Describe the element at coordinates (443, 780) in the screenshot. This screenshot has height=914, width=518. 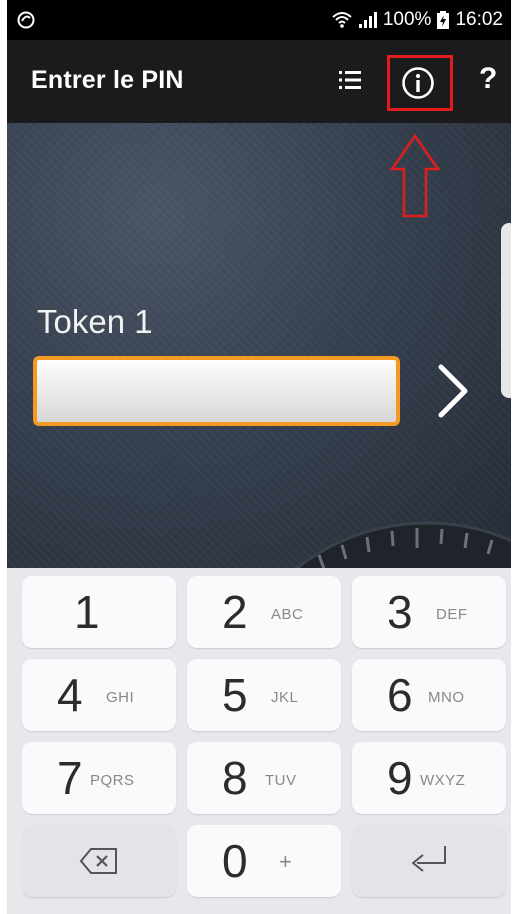
I see `key-letters: WXYZ` at that location.